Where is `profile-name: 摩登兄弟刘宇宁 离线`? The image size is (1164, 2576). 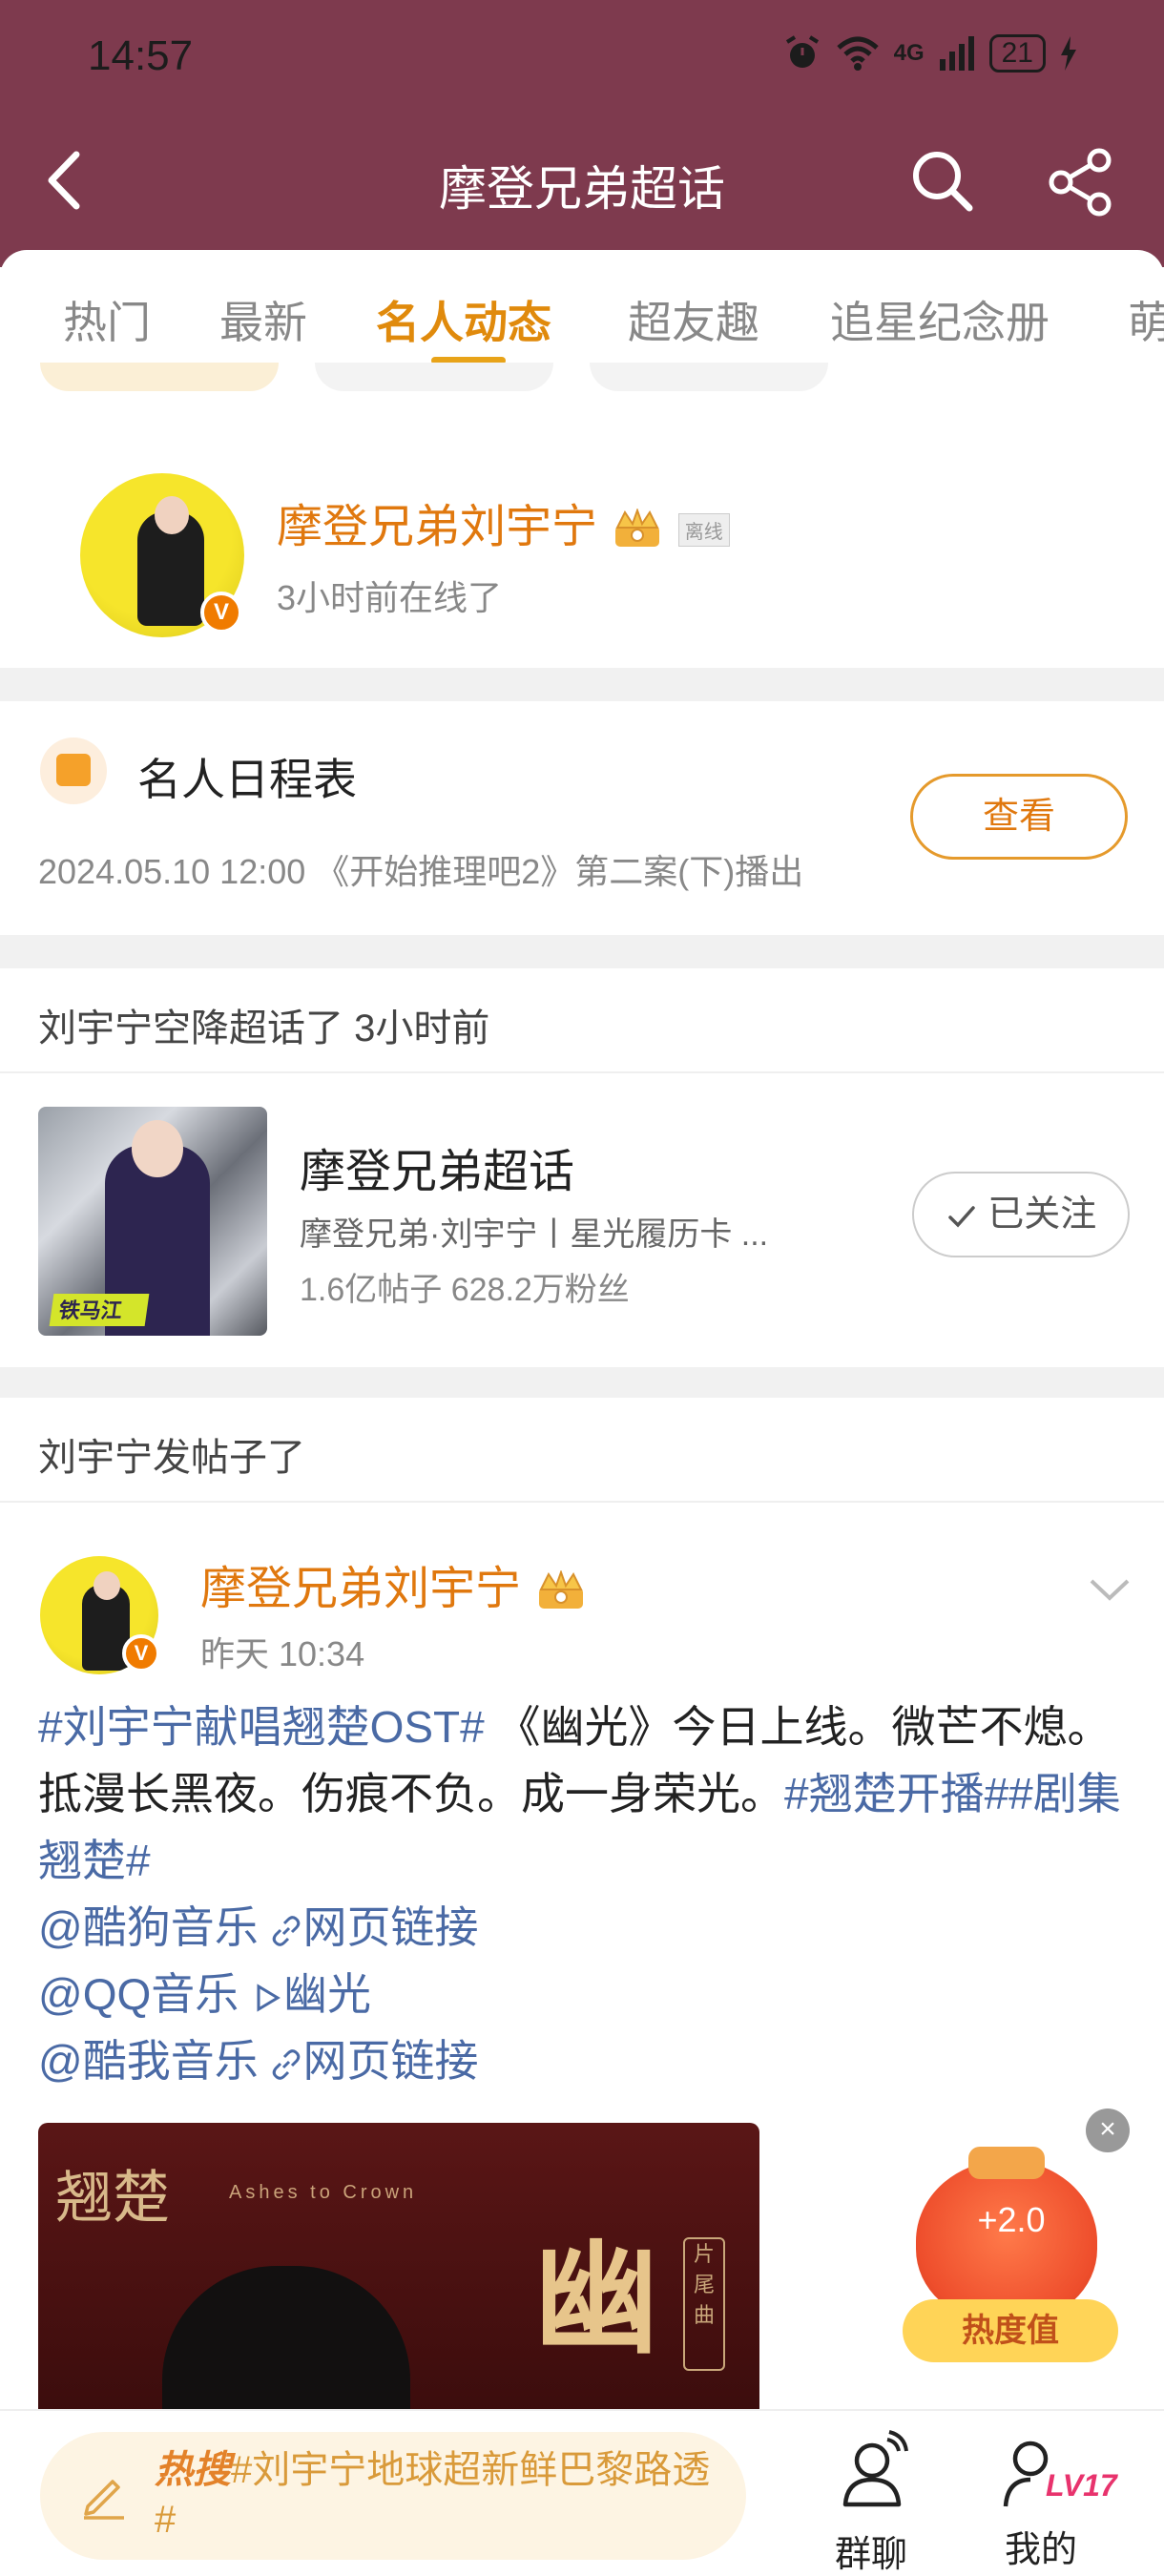
profile-name: 摩登兄弟刘宇宁 离线 is located at coordinates (504, 521).